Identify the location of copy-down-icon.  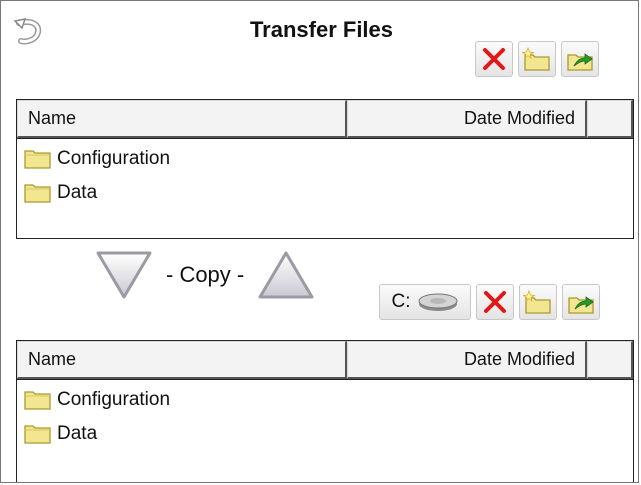
(124, 275).